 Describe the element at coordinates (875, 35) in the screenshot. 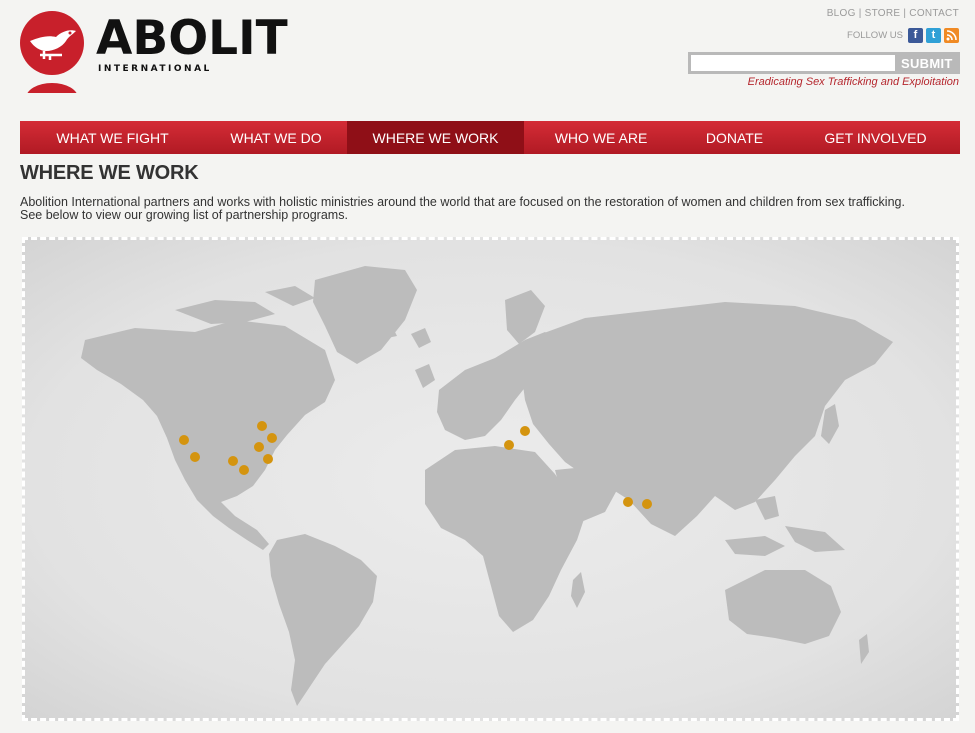

I see `follow-label: FOLLOW US` at that location.